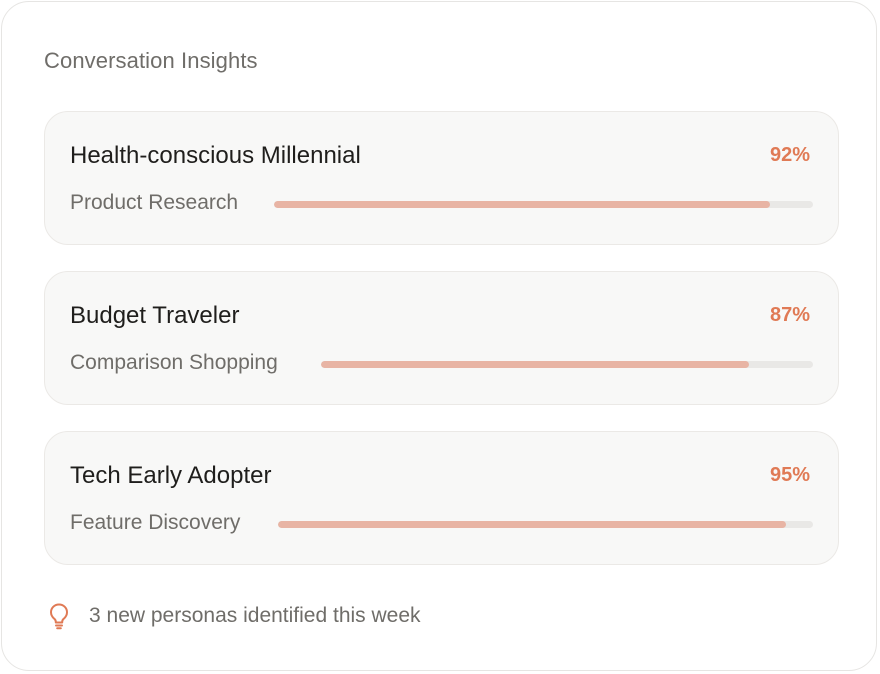  Describe the element at coordinates (789, 475) in the screenshot. I see `persona-match-percent: 95%` at that location.